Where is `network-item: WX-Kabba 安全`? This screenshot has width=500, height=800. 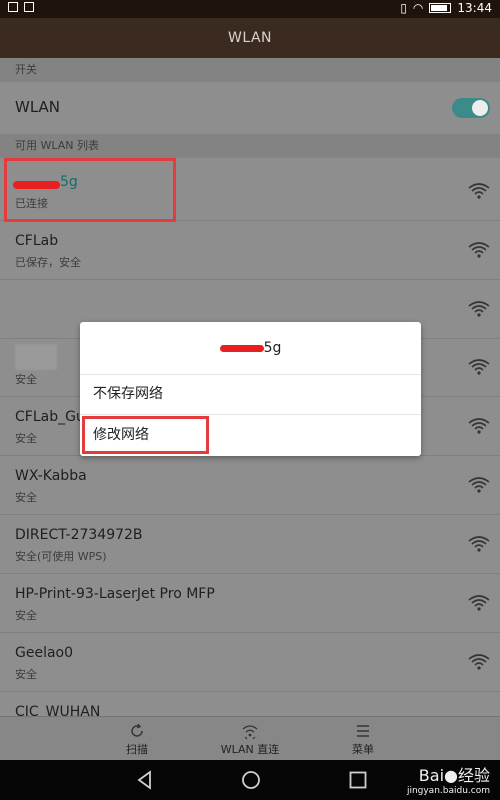
network-item: WX-Kabba 安全 is located at coordinates (250, 485).